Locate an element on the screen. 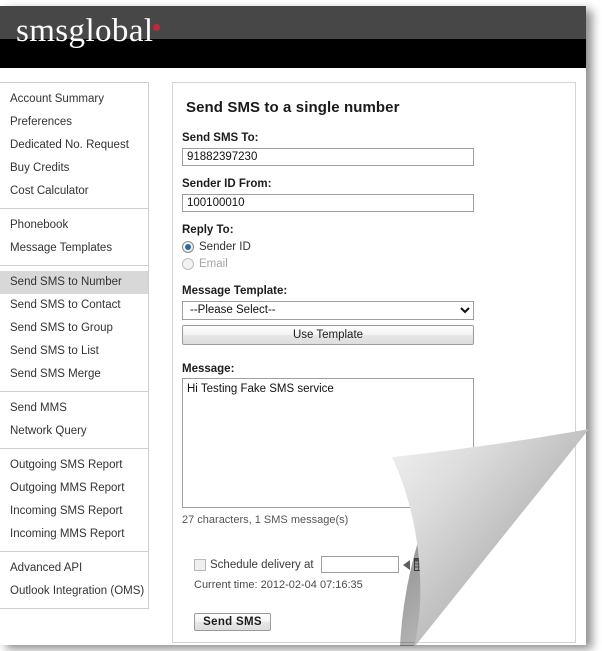 The height and width of the screenshot is (651, 602). message-textarea: Hi Testing Fake SMS service is located at coordinates (328, 442).